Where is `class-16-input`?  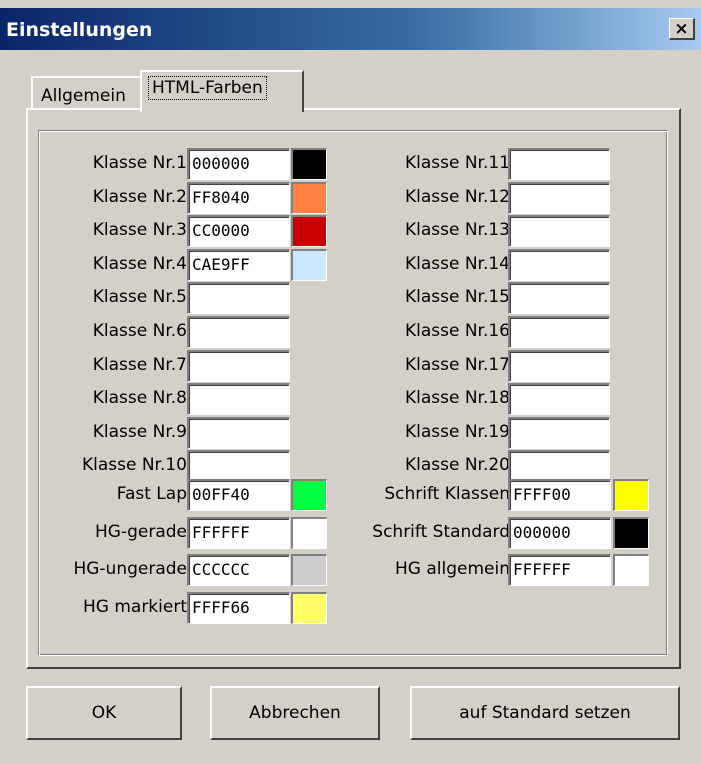
class-16-input is located at coordinates (559, 332).